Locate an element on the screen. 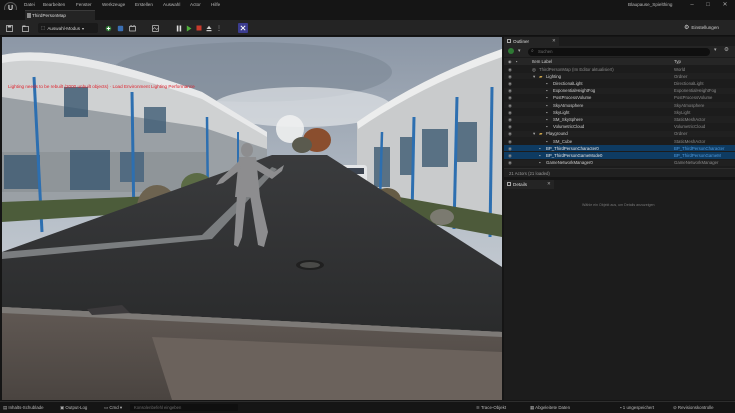 This screenshot has width=735, height=413. tab-thirdpersonmap: ThirdPersonMap is located at coordinates (60, 15).